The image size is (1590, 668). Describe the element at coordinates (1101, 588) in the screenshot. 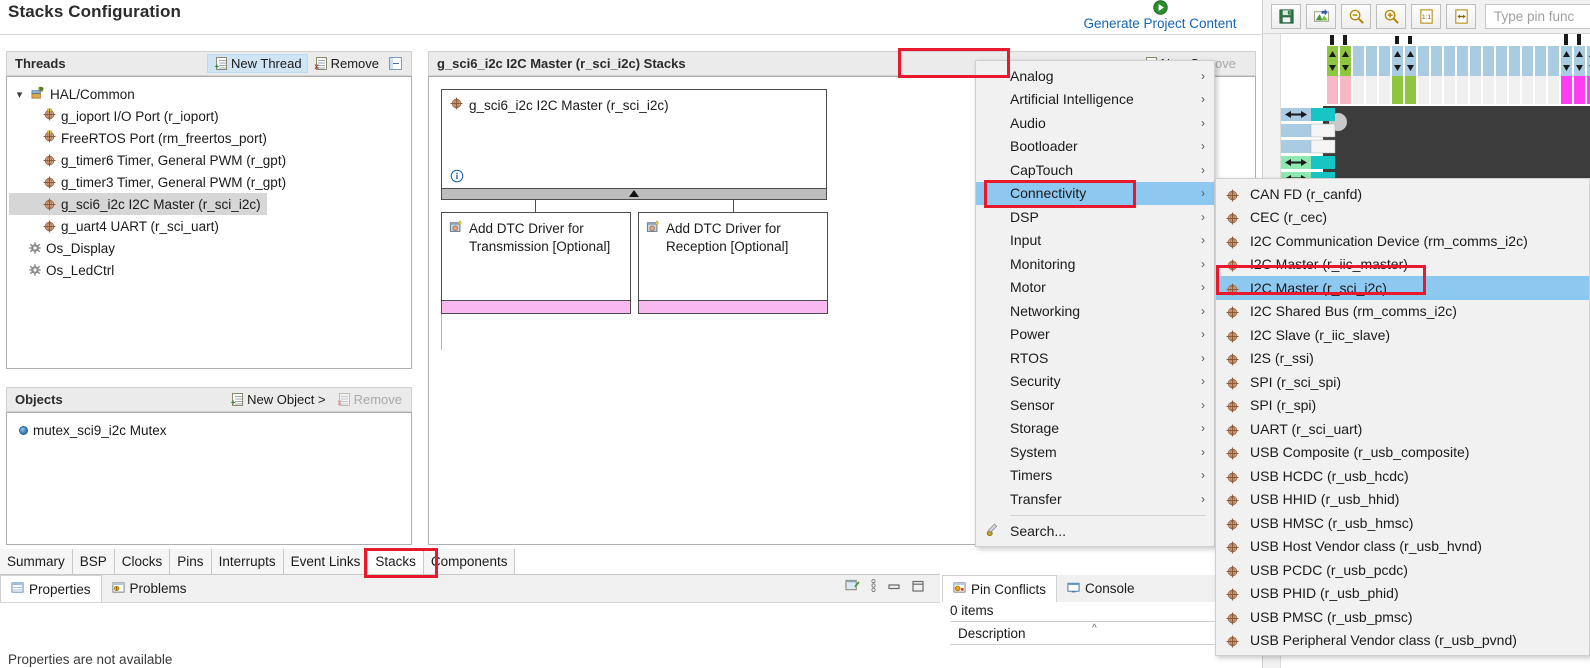

I see `tab-console: Console` at that location.